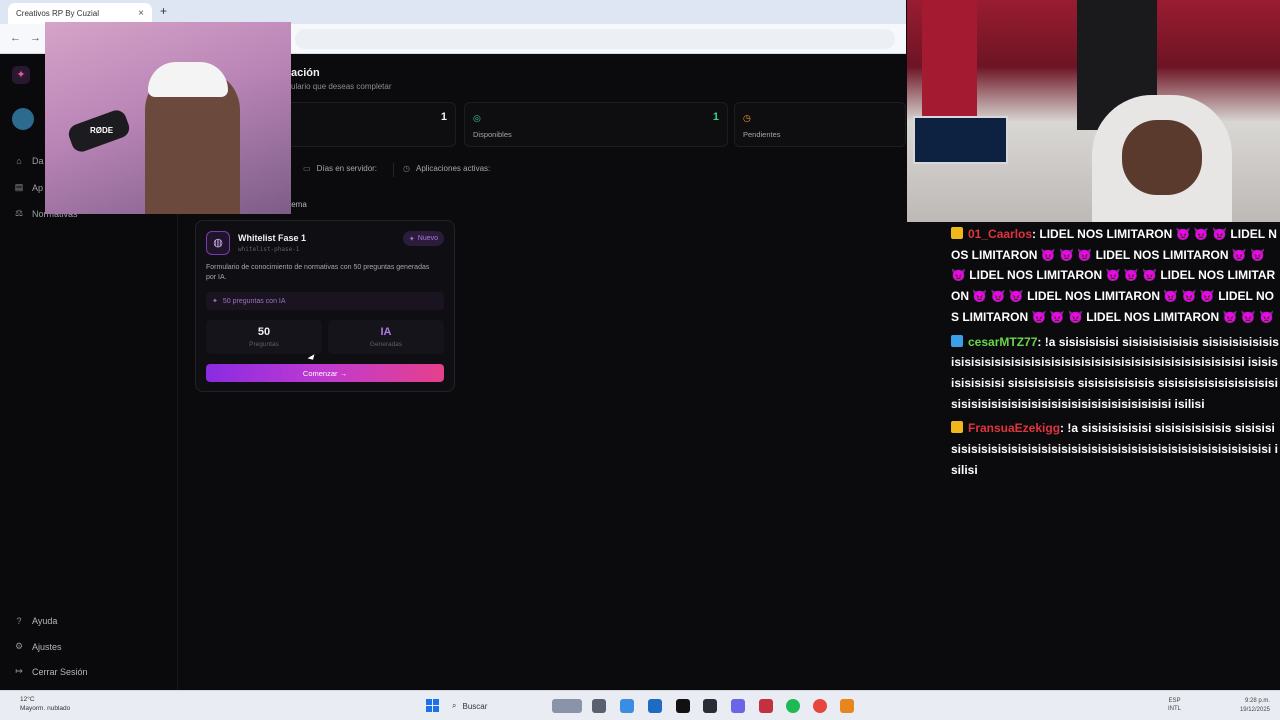 This screenshot has height=720, width=1280. Describe the element at coordinates (35, 621) in the screenshot. I see `sidebar-item-help: ? Ayuda` at that location.